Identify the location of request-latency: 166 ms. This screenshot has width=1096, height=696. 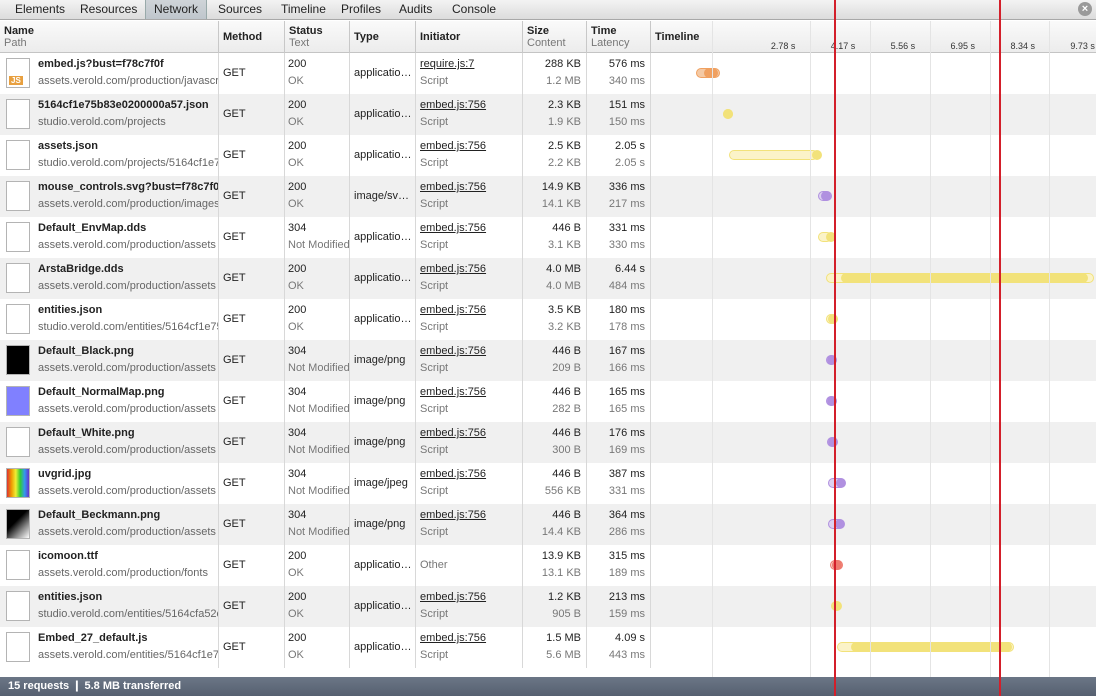
(626, 368).